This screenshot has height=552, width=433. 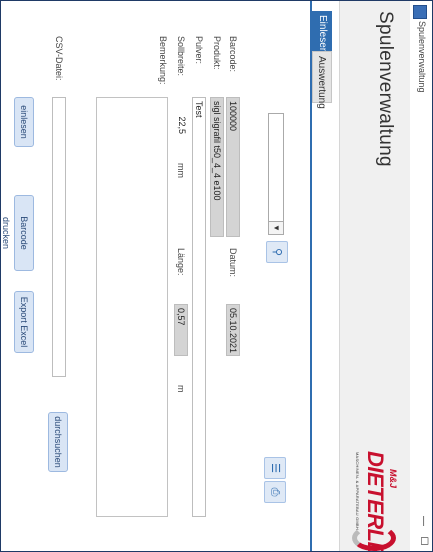 I want to click on page-title: Spulenverwaltung, so click(x=385, y=89).